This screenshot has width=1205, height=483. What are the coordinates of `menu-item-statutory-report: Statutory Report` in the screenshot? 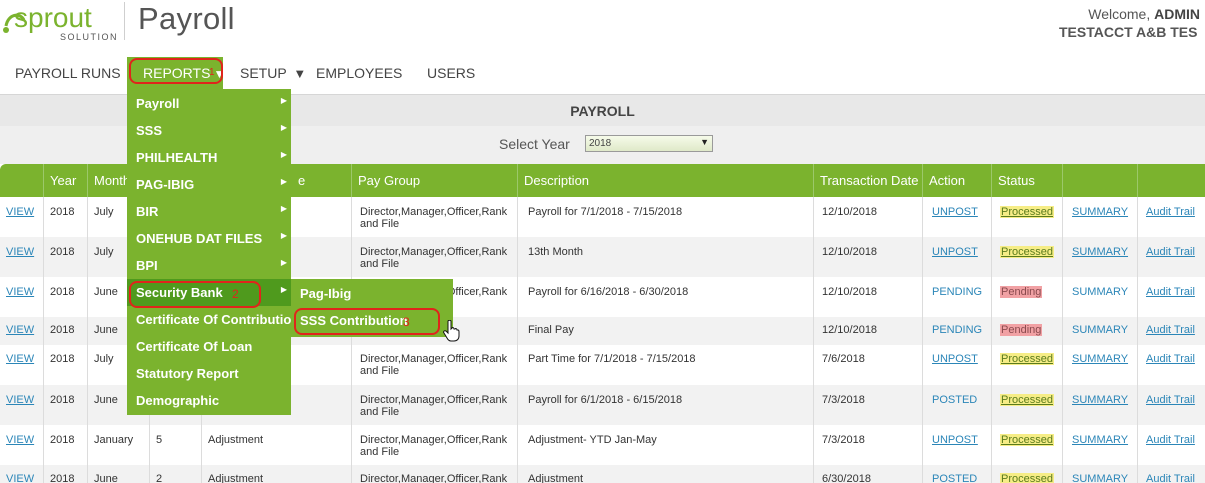 It's located at (209, 373).